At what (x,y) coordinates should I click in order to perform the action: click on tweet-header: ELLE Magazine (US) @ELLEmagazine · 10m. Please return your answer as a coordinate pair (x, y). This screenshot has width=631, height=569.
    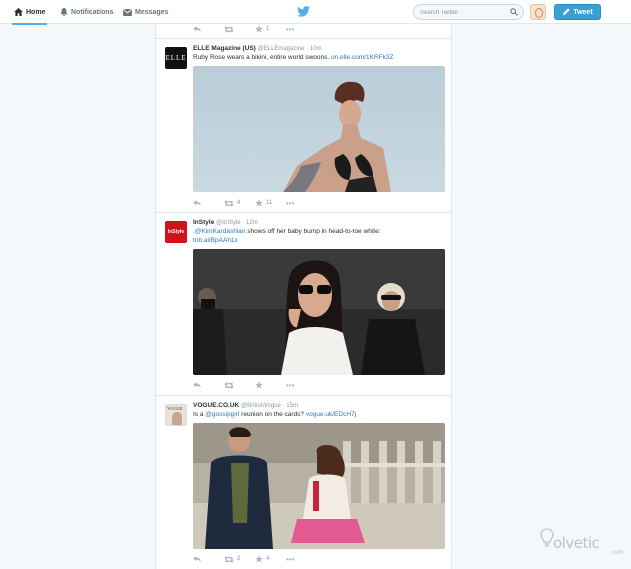
    Looking at the image, I should click on (257, 48).